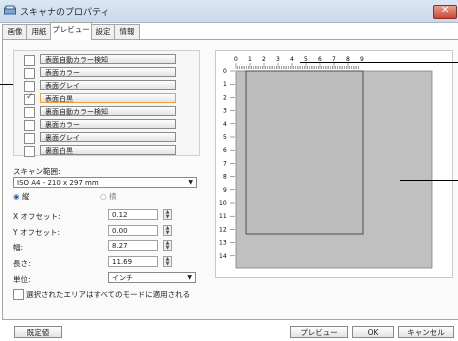 The width and height of the screenshot is (458, 341). Describe the element at coordinates (37, 171) in the screenshot. I see `scan-area-label: スキャン範囲:` at that location.